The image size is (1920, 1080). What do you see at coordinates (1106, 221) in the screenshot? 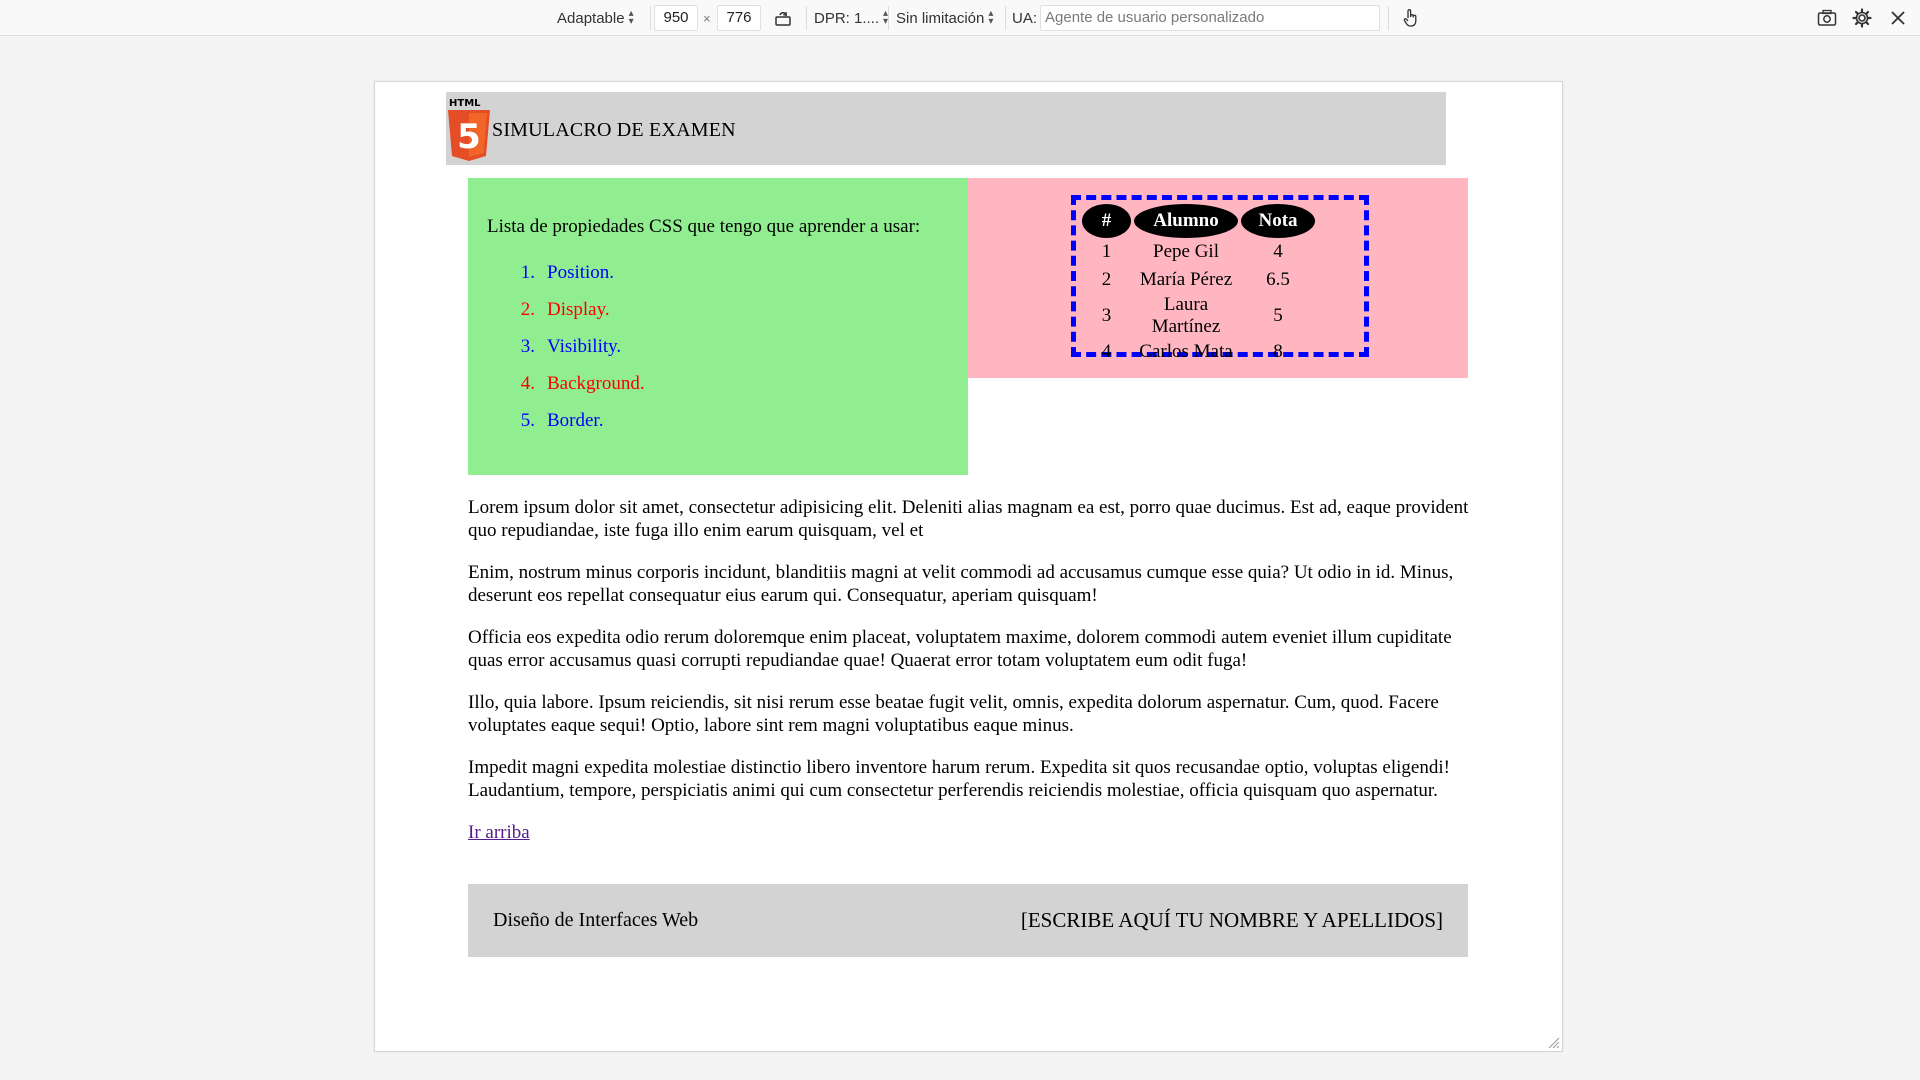
I see `column-header: #` at bounding box center [1106, 221].